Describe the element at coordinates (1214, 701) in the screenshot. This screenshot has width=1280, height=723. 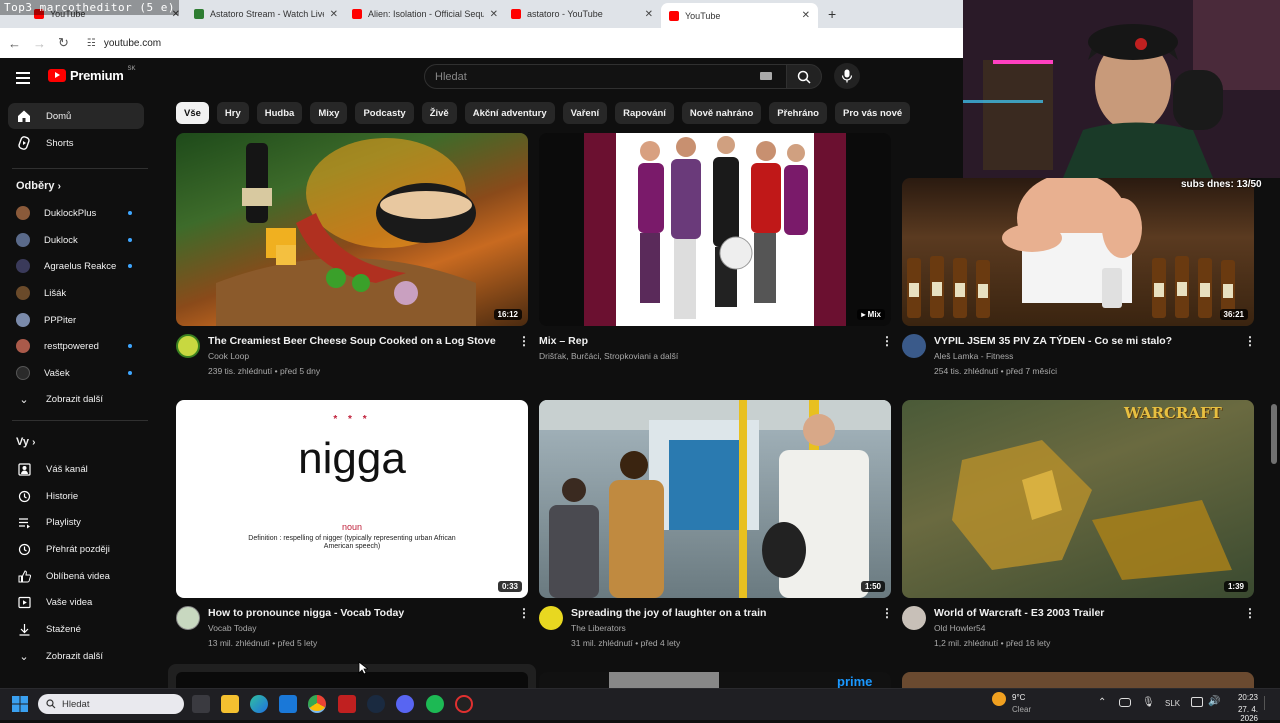
I see `volume-icon: 🔊` at that location.